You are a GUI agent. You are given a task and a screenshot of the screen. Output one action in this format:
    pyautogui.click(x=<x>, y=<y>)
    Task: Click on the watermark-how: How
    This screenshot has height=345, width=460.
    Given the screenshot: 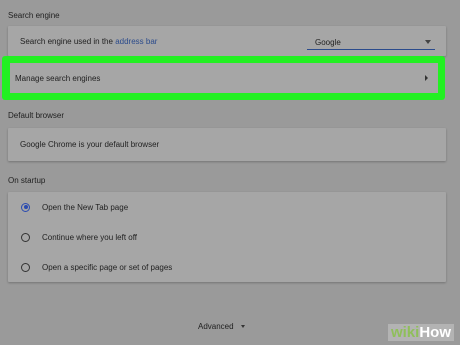 What is the action you would take?
    pyautogui.click(x=435, y=332)
    